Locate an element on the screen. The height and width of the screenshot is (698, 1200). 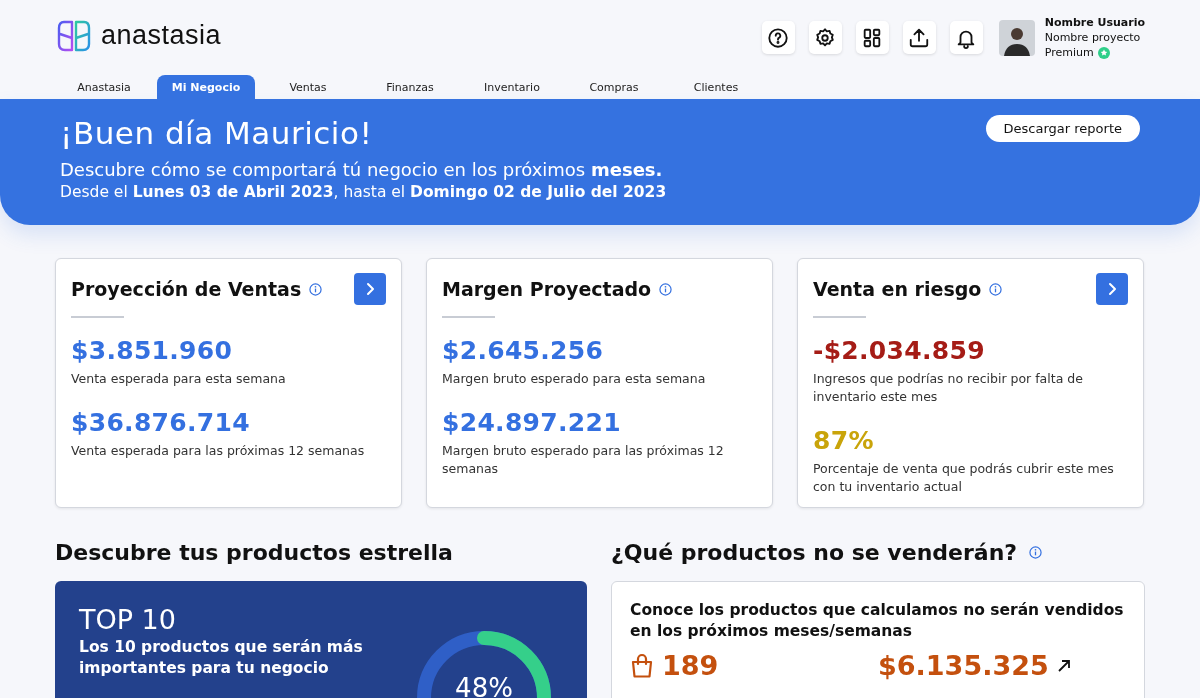
notifications-button is located at coordinates (966, 37).